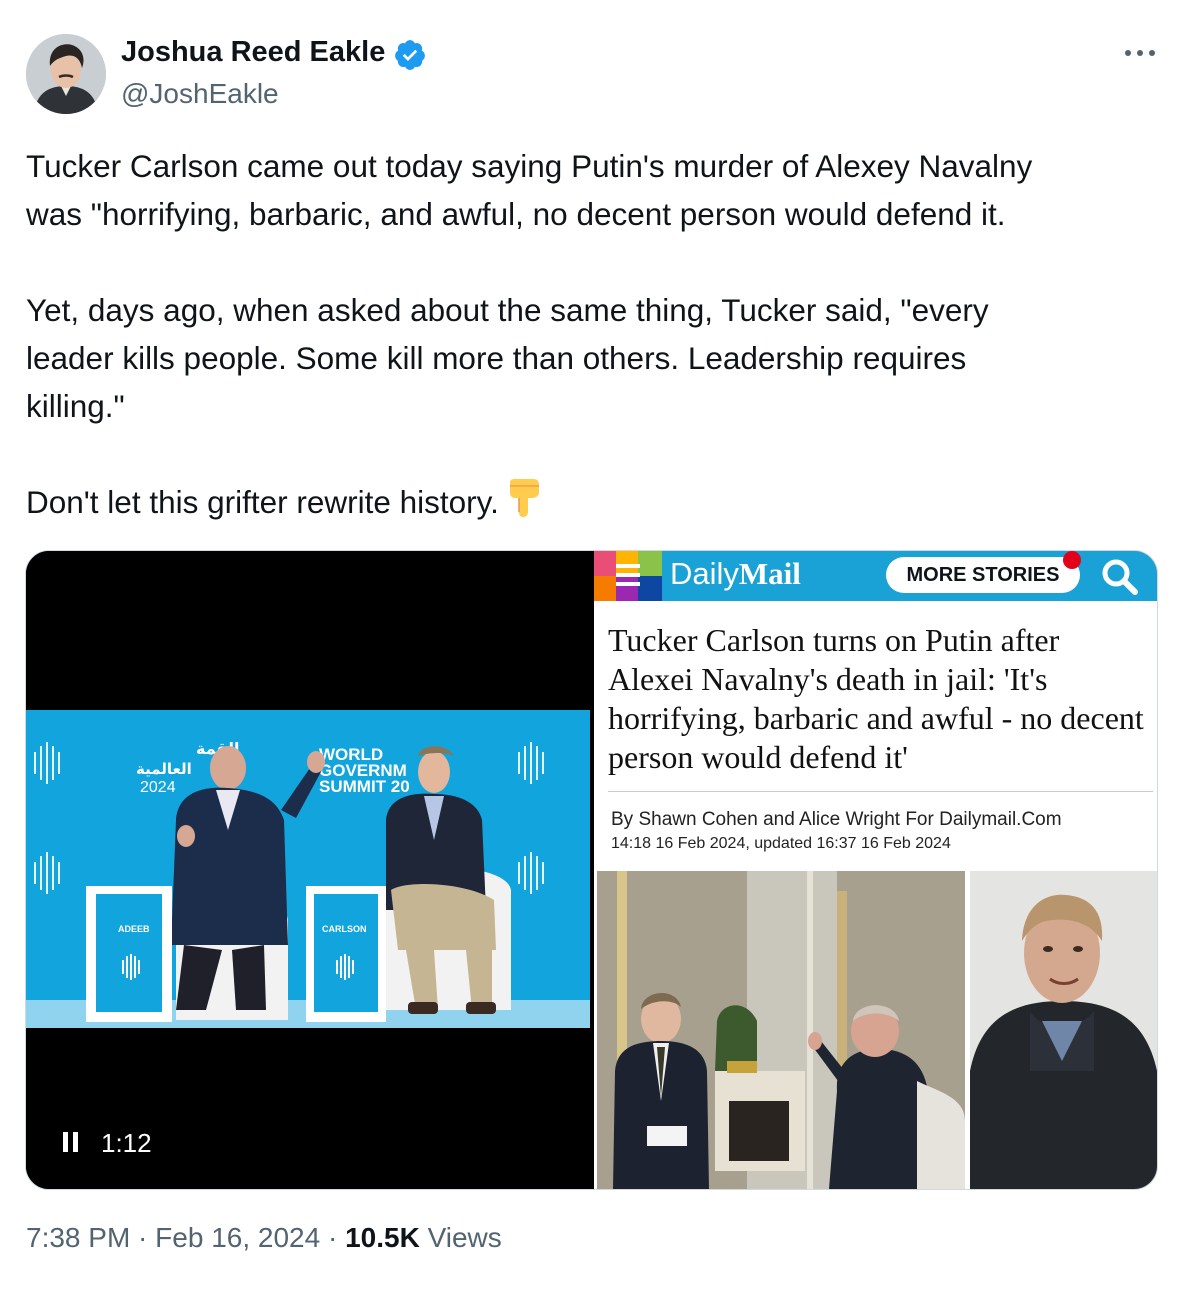 The image size is (1196, 1290). Describe the element at coordinates (524, 504) in the screenshot. I see `pointing-down-hand-icon` at that location.